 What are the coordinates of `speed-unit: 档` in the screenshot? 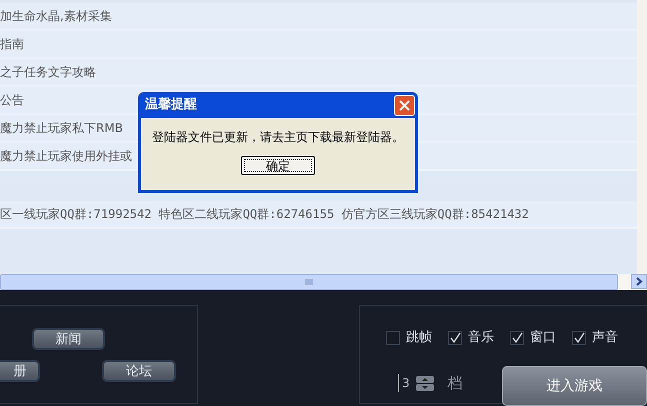 It's located at (455, 383).